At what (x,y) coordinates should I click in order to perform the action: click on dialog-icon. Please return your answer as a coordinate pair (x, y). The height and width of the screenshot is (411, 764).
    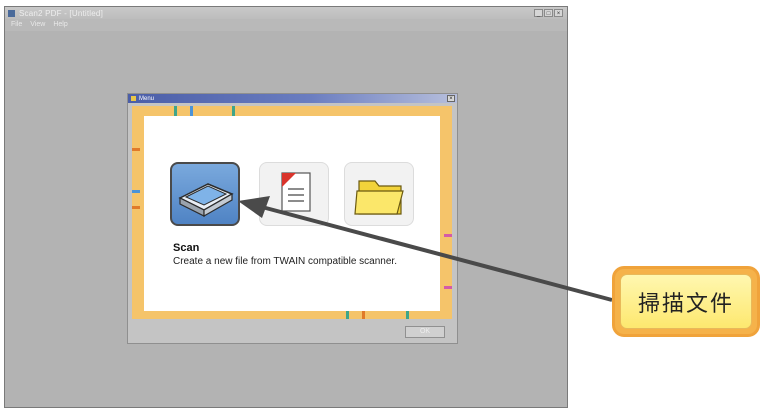
    Looking at the image, I should click on (133, 98).